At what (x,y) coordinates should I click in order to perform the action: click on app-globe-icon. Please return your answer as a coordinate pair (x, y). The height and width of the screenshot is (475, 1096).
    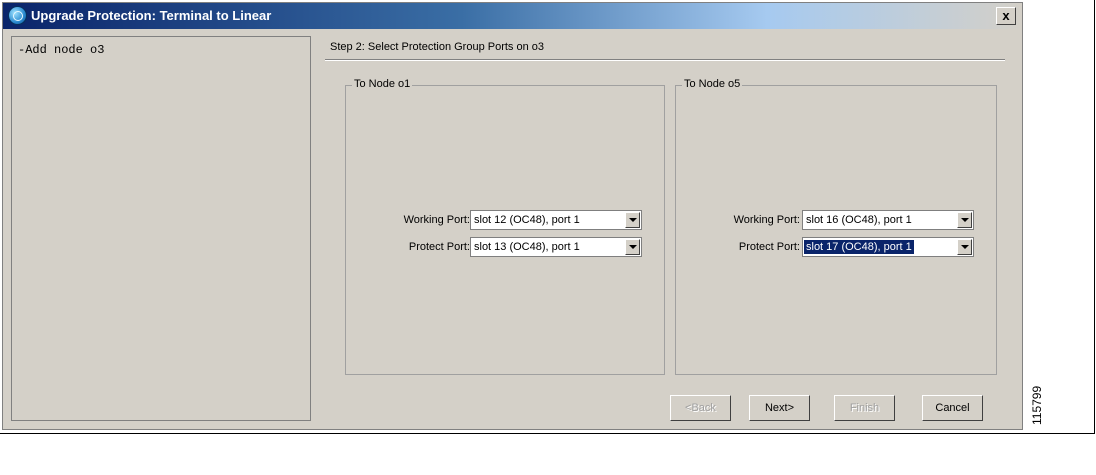
    Looking at the image, I should click on (17, 15).